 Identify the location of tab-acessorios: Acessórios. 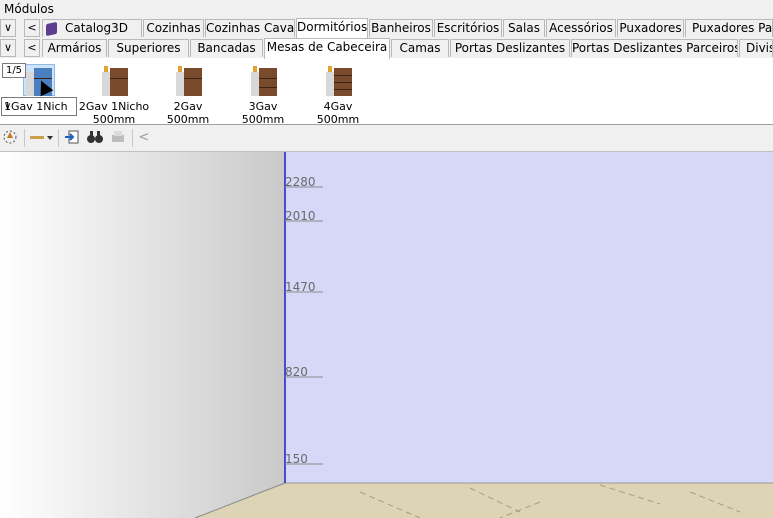
(581, 28).